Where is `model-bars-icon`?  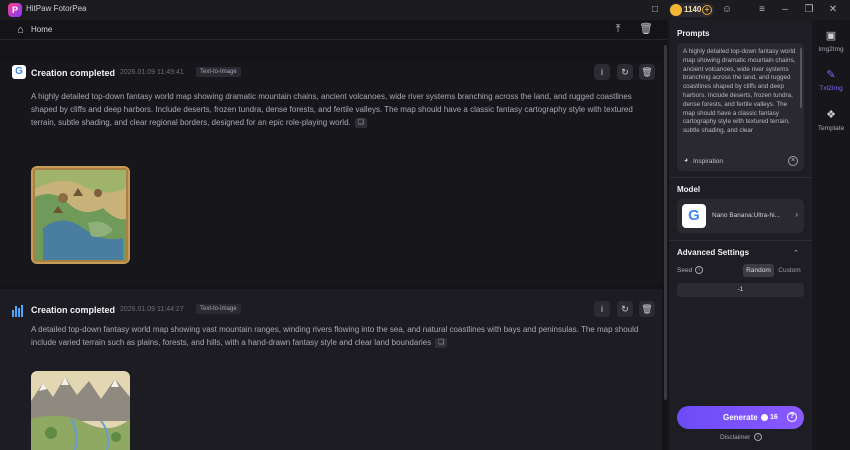 model-bars-icon is located at coordinates (19, 310).